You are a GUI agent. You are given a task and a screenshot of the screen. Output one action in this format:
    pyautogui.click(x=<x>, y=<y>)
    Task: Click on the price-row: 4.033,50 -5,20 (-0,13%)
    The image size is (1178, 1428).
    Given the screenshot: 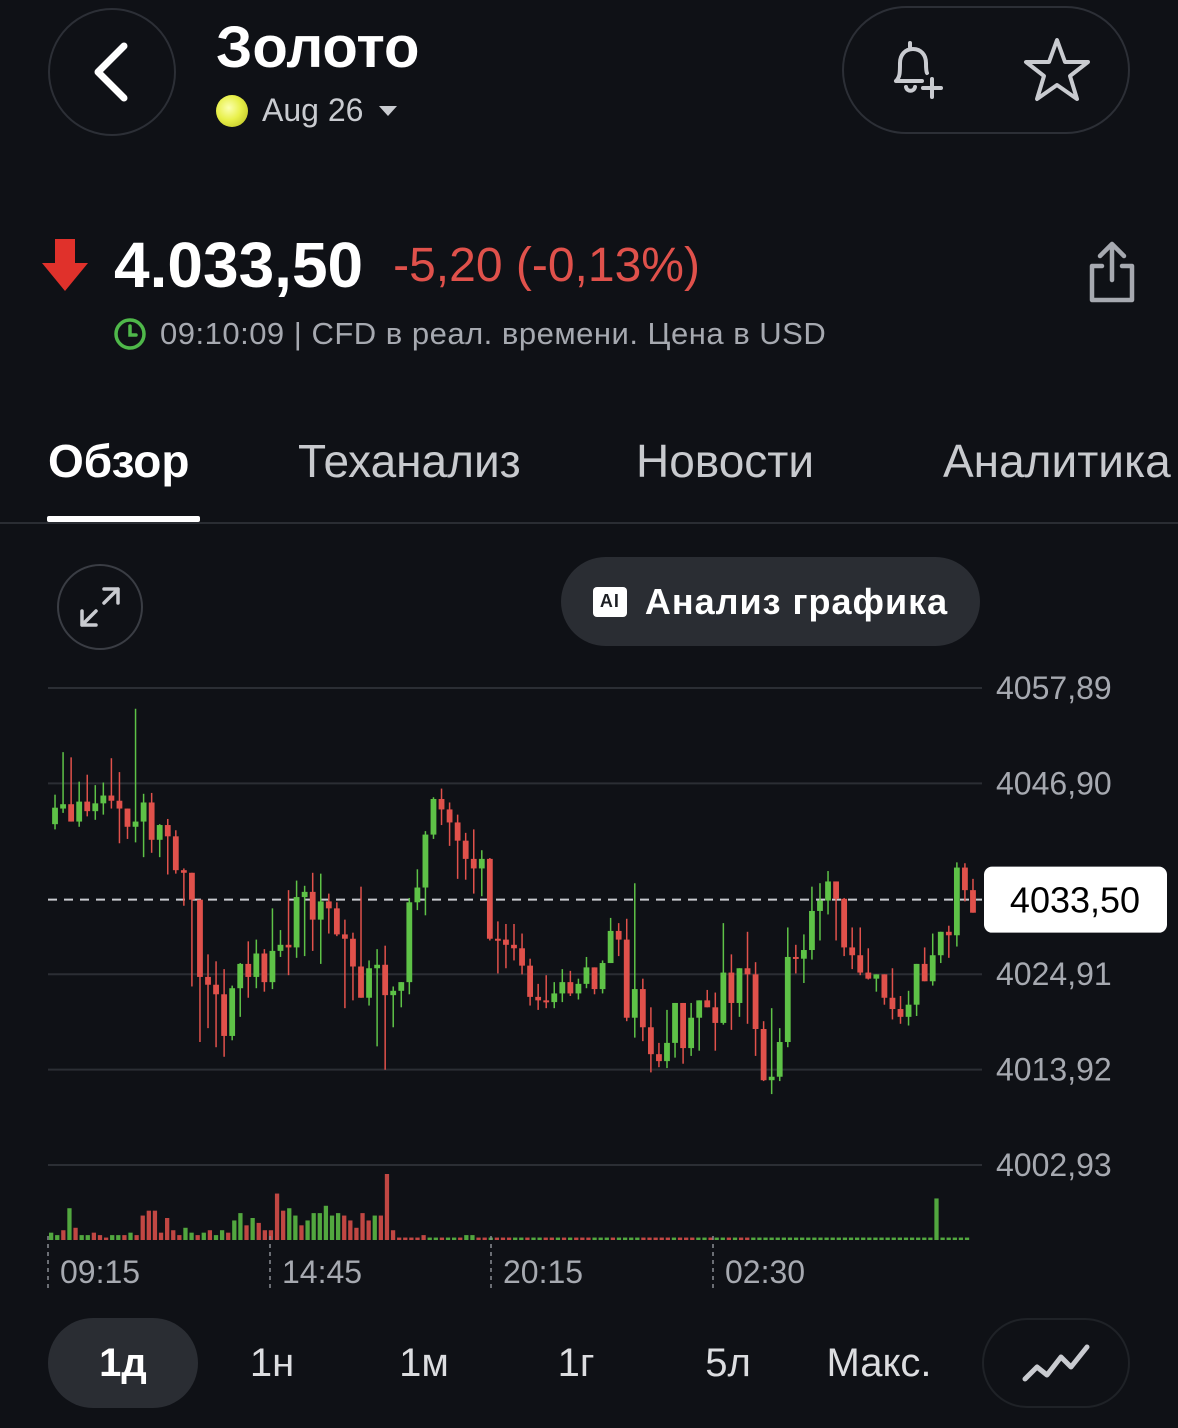 What is the action you would take?
    pyautogui.click(x=370, y=265)
    